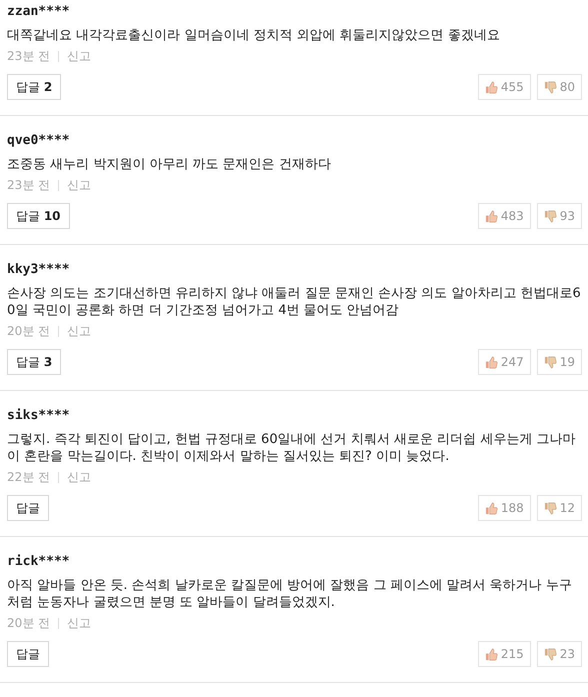 The width and height of the screenshot is (588, 697). Describe the element at coordinates (28, 477) in the screenshot. I see `timestamp: 22분 전` at that location.